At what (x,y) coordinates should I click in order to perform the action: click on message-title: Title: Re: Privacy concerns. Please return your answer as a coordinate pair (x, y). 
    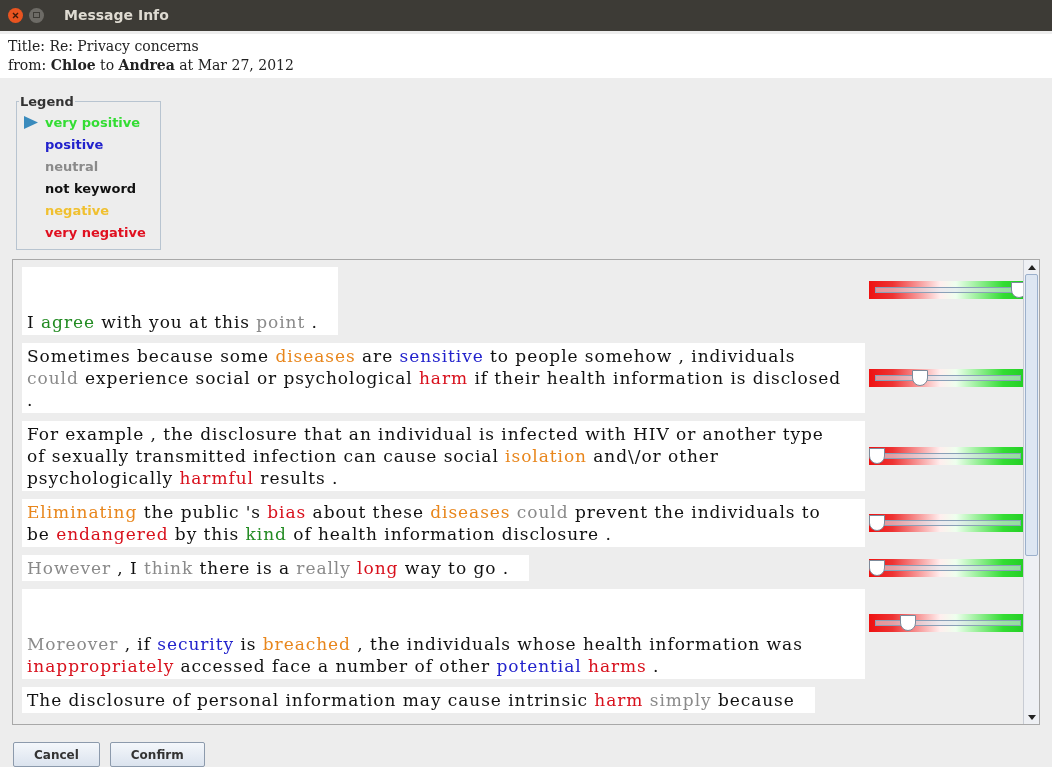
    Looking at the image, I should click on (104, 46).